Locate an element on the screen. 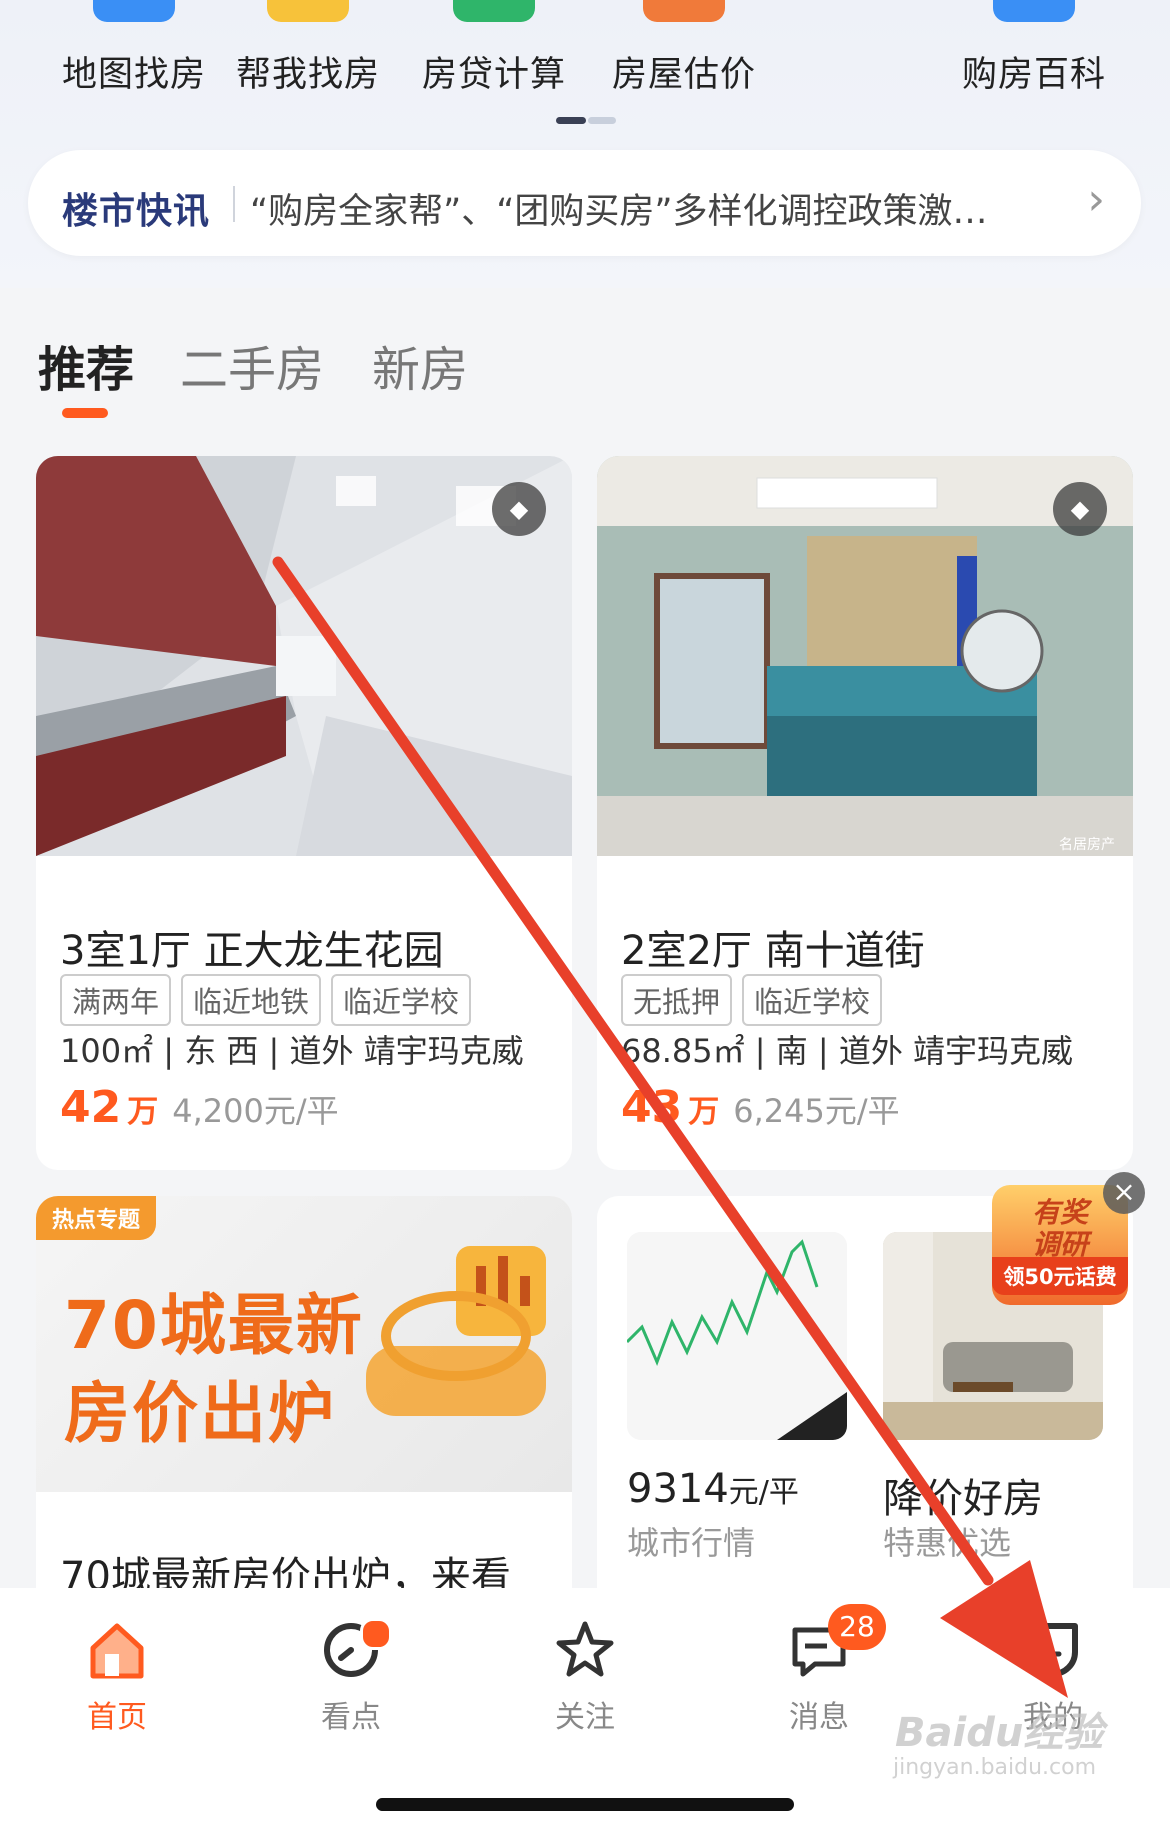 The image size is (1170, 1837). tab-second-hand: 二手房 is located at coordinates (252, 365).